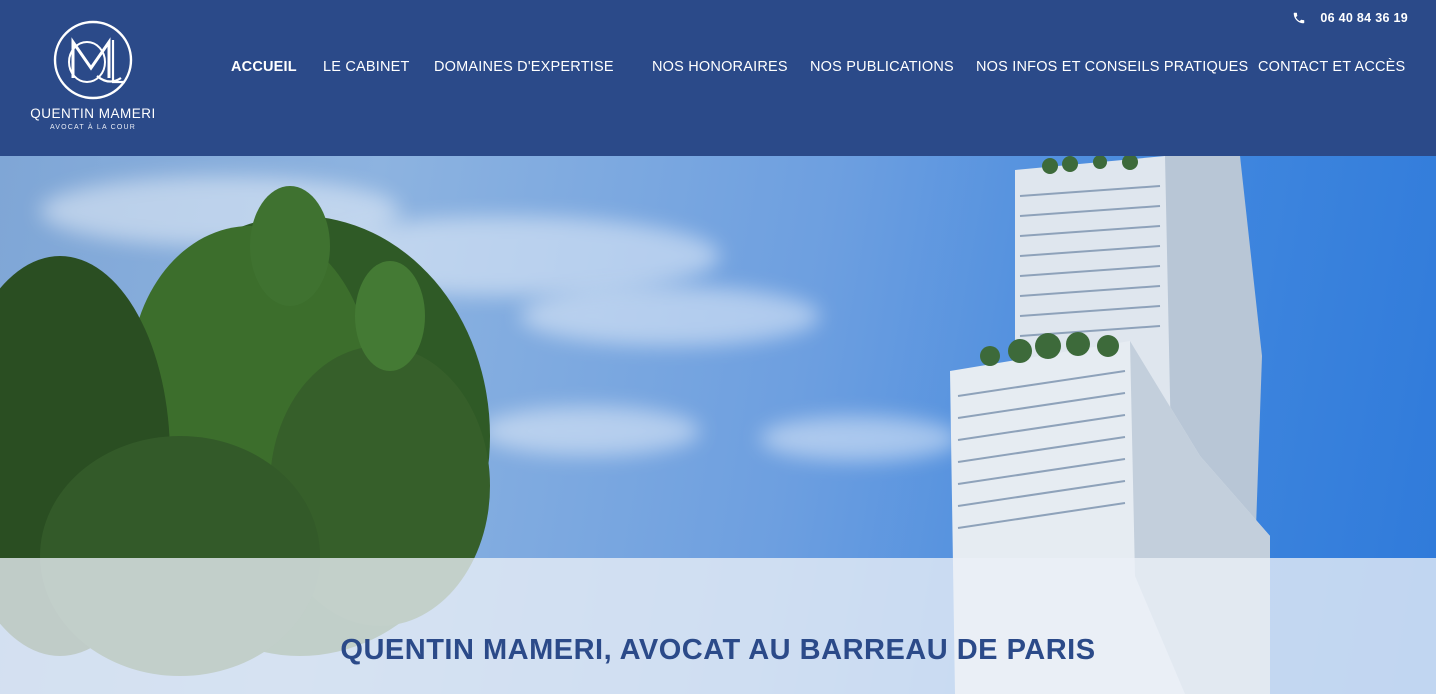 This screenshot has width=1436, height=694. I want to click on phone-number: 06 40 84 36 19, so click(1364, 18).